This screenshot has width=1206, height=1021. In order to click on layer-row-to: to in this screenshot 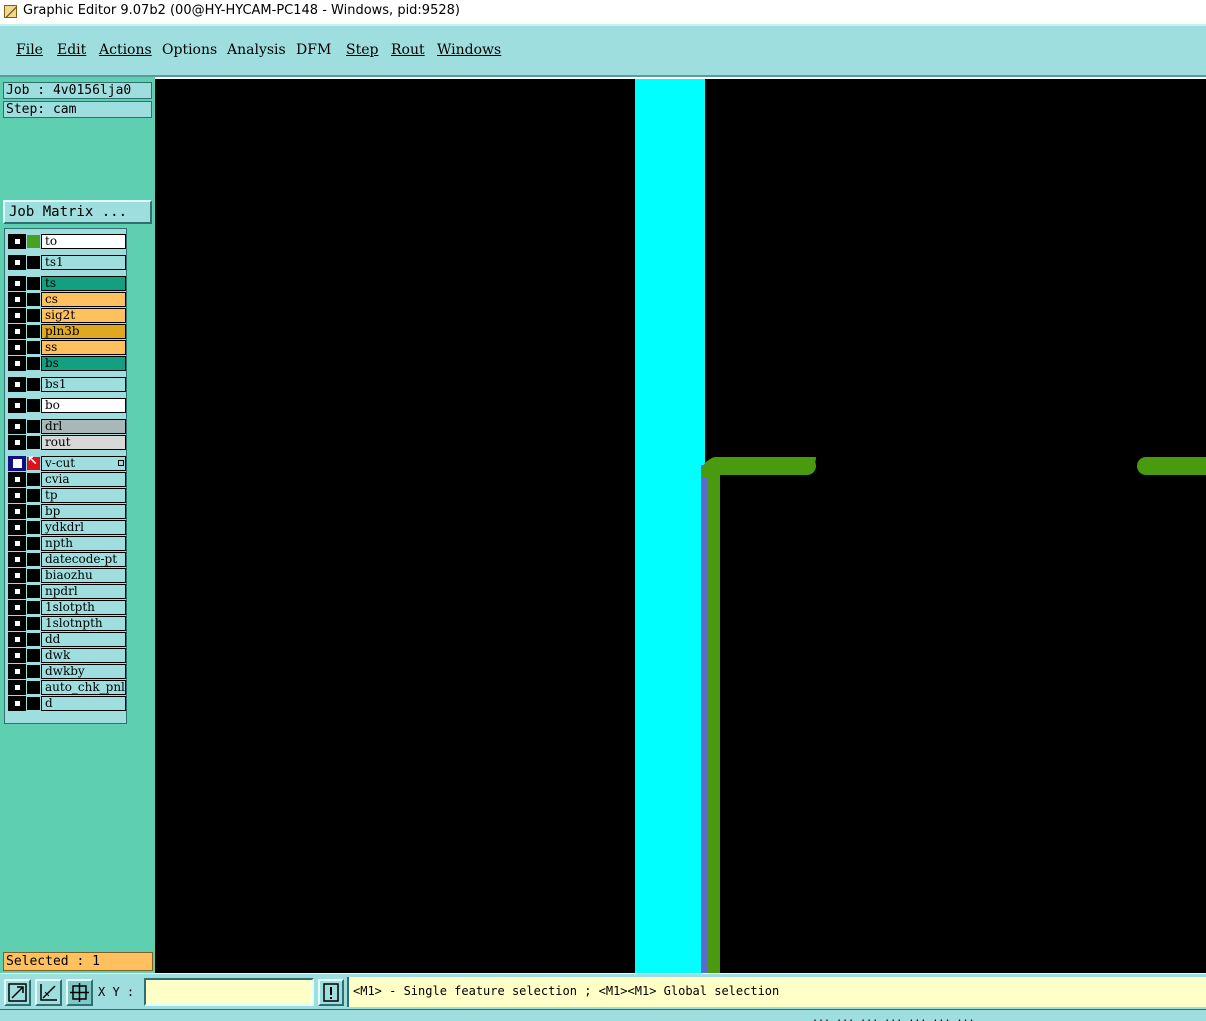, I will do `click(67, 241)`.